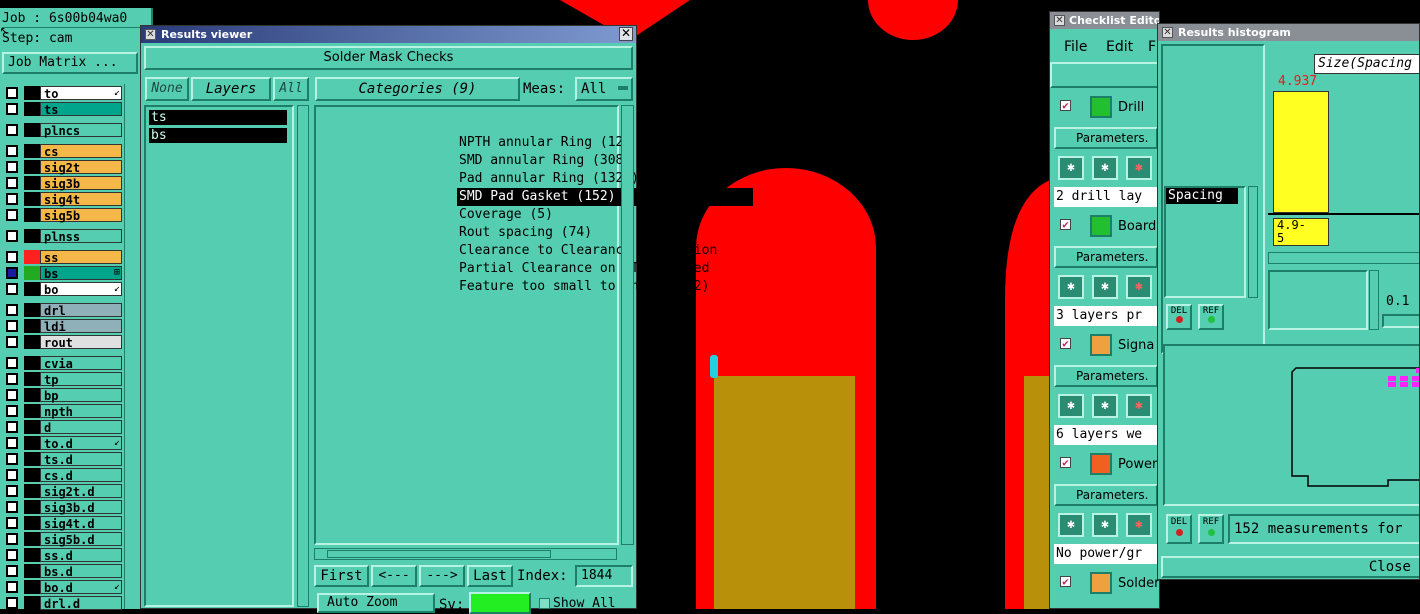 This screenshot has width=1420, height=614. What do you see at coordinates (81, 523) in the screenshot?
I see `layer-name: sig4t.d` at bounding box center [81, 523].